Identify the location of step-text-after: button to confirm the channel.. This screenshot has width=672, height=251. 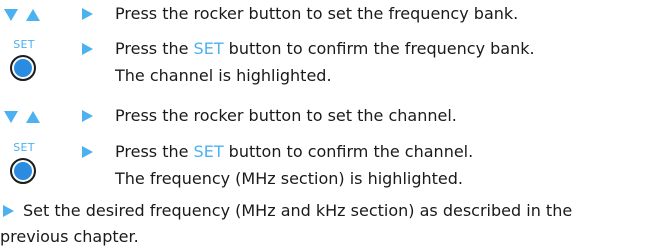
(348, 151).